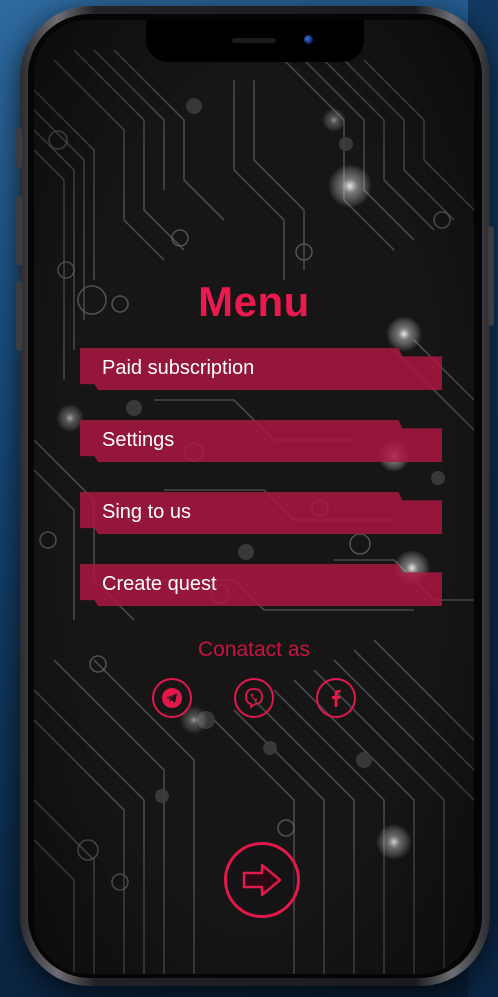 The width and height of the screenshot is (498, 997). What do you see at coordinates (261, 585) in the screenshot?
I see `menu-item-create-quest: Create quest` at bounding box center [261, 585].